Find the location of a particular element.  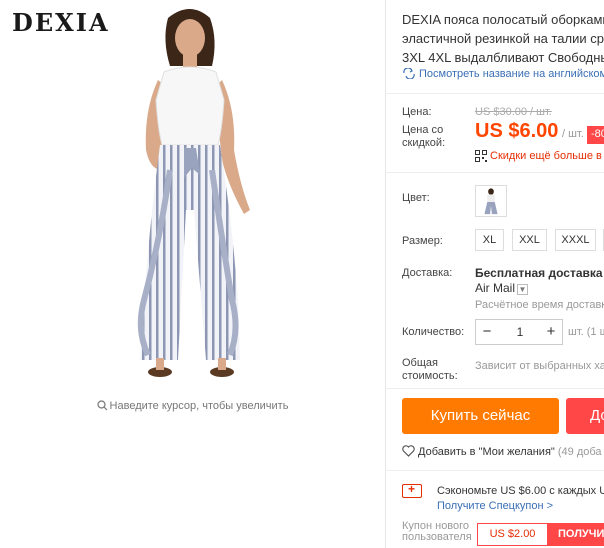

product-title-line: DEXIA пояса полосатый оборками is located at coordinates (503, 19).